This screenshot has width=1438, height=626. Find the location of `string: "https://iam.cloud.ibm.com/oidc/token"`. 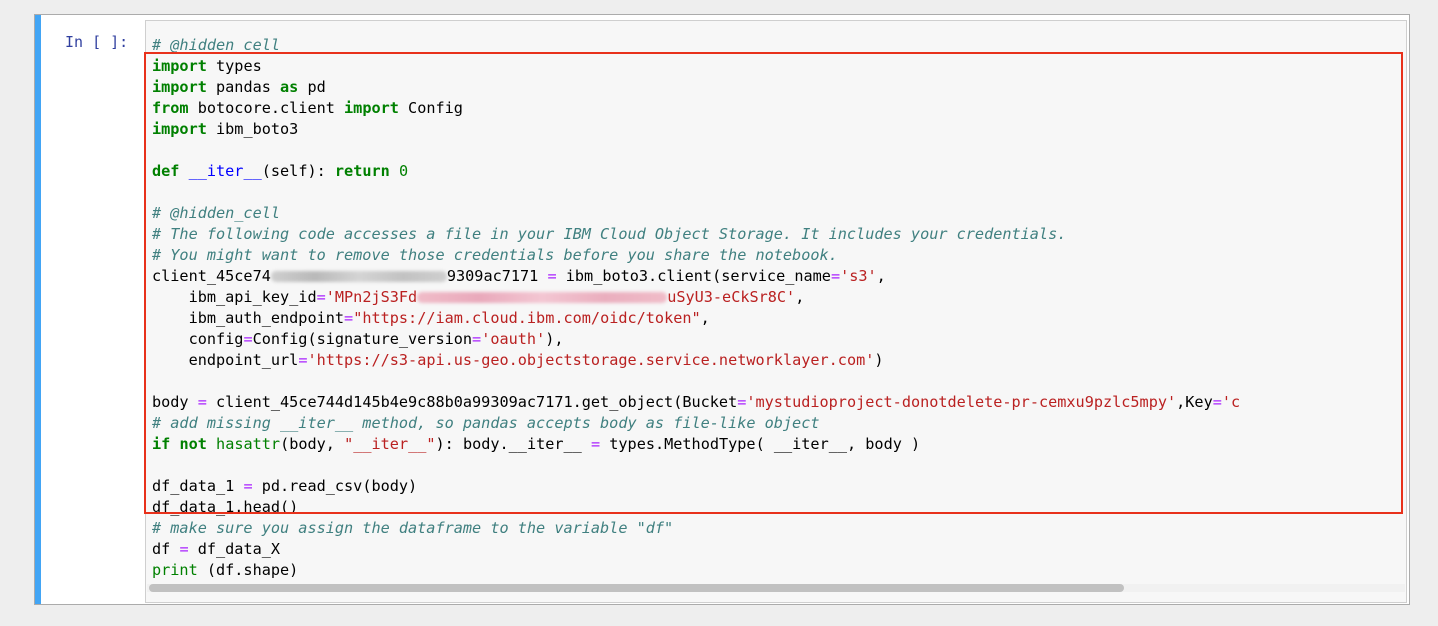

string: "https://iam.cloud.ibm.com/oidc/token" is located at coordinates (527, 318).